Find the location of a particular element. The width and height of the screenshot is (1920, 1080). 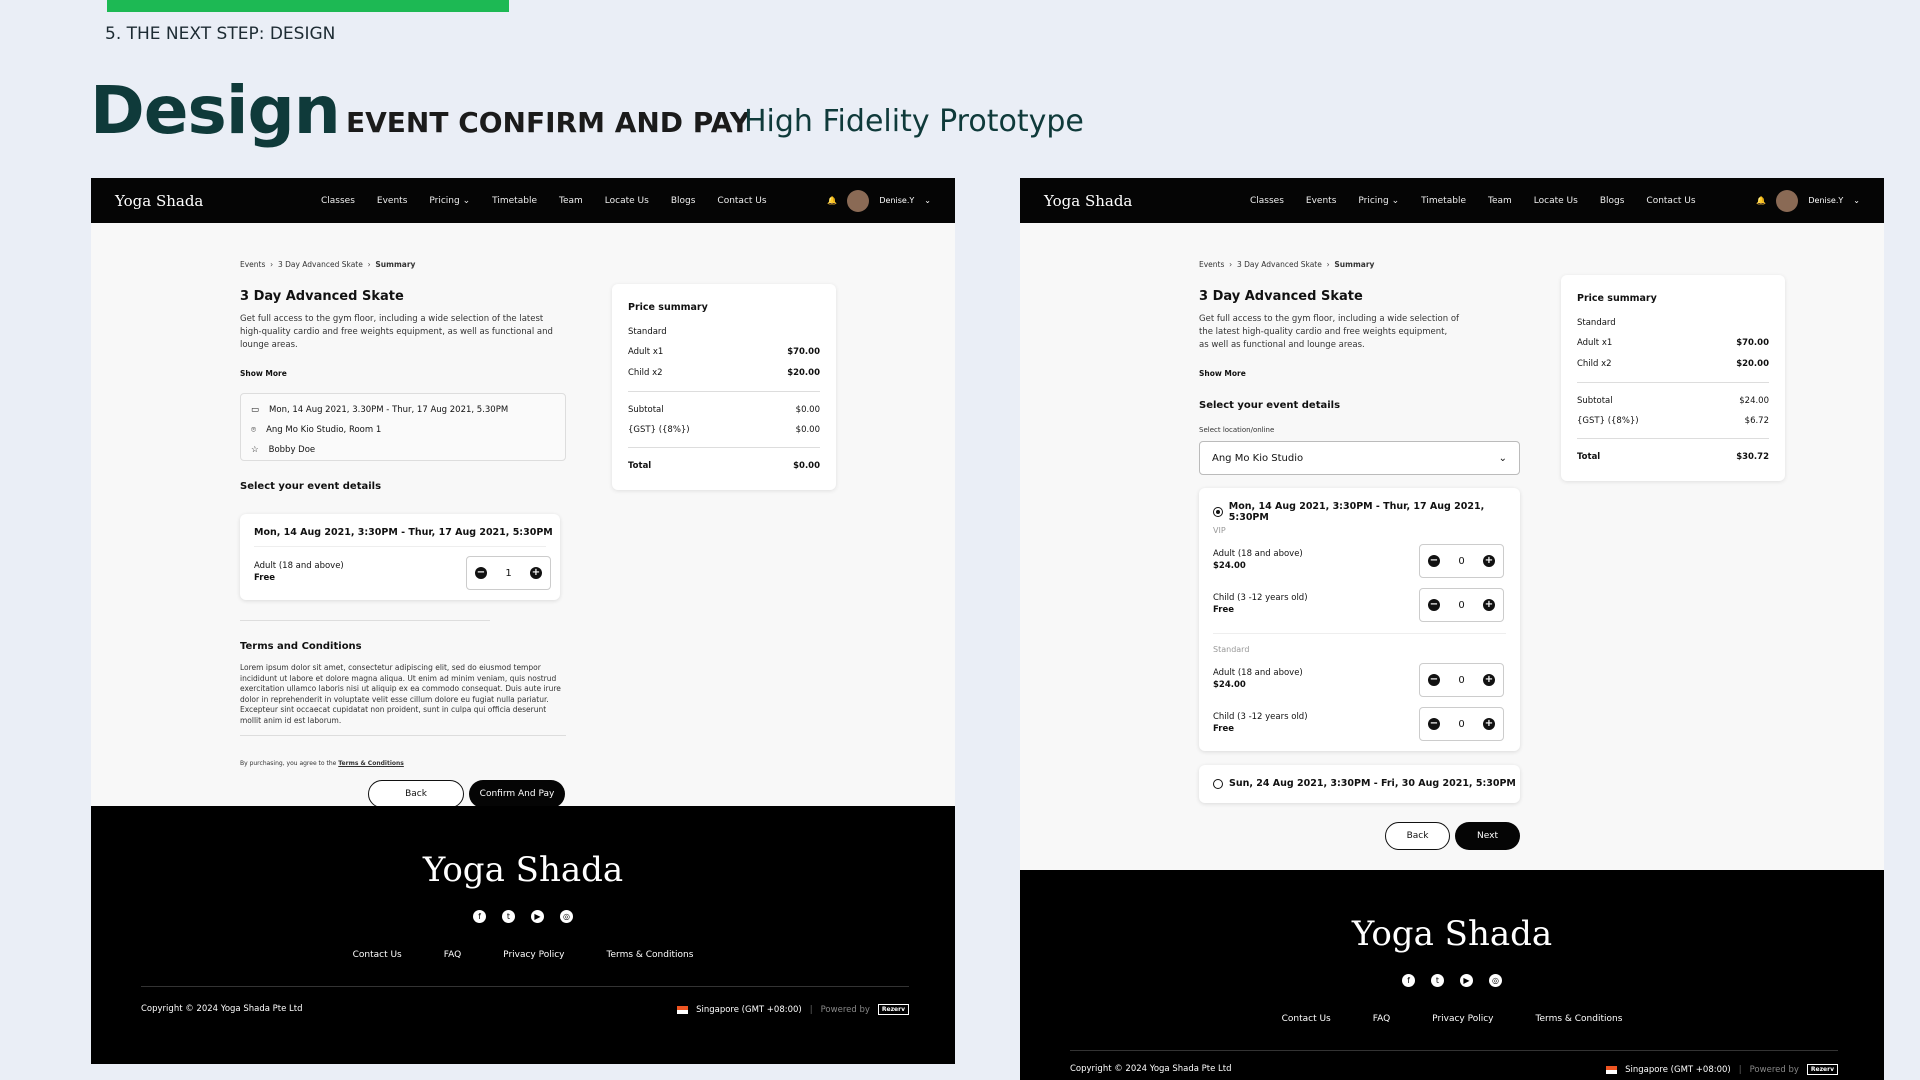

vip-label: VIP is located at coordinates (1219, 530).